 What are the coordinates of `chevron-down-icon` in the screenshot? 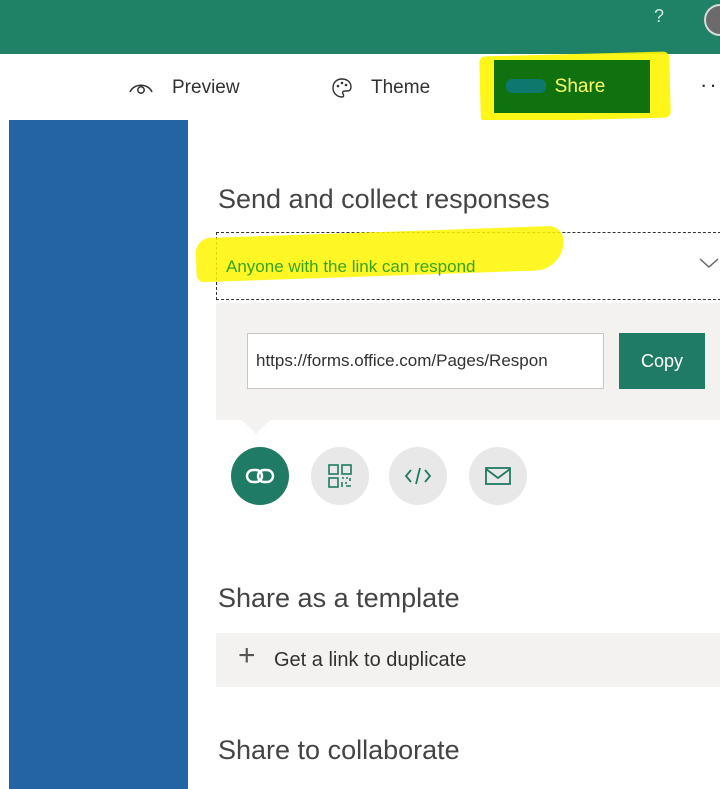 It's located at (709, 263).